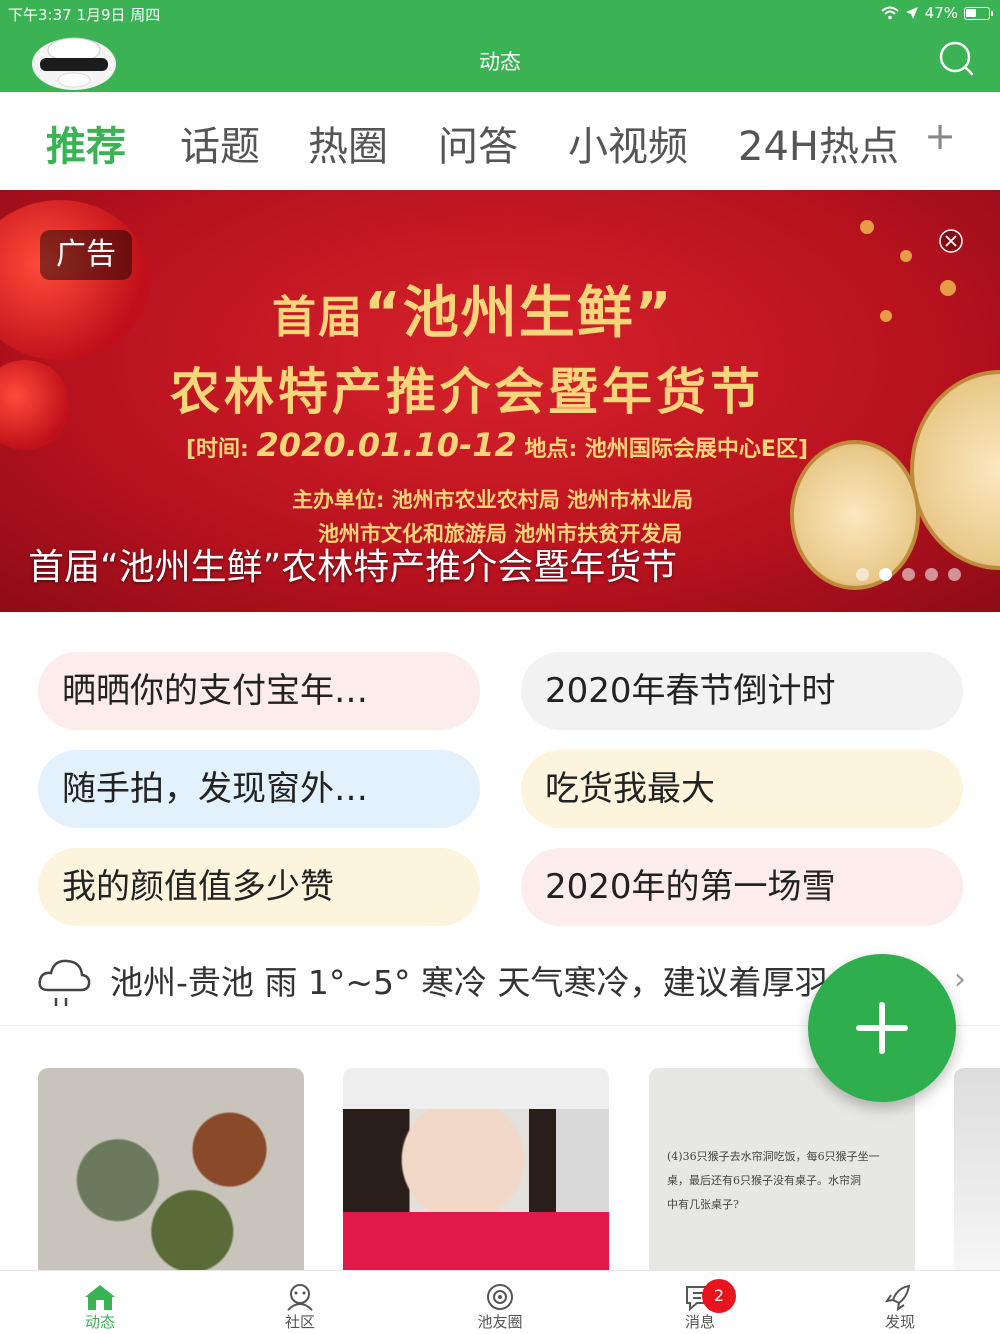 The height and width of the screenshot is (1334, 1000). I want to click on topic-chip-foodie: 吃货我最大, so click(742, 789).